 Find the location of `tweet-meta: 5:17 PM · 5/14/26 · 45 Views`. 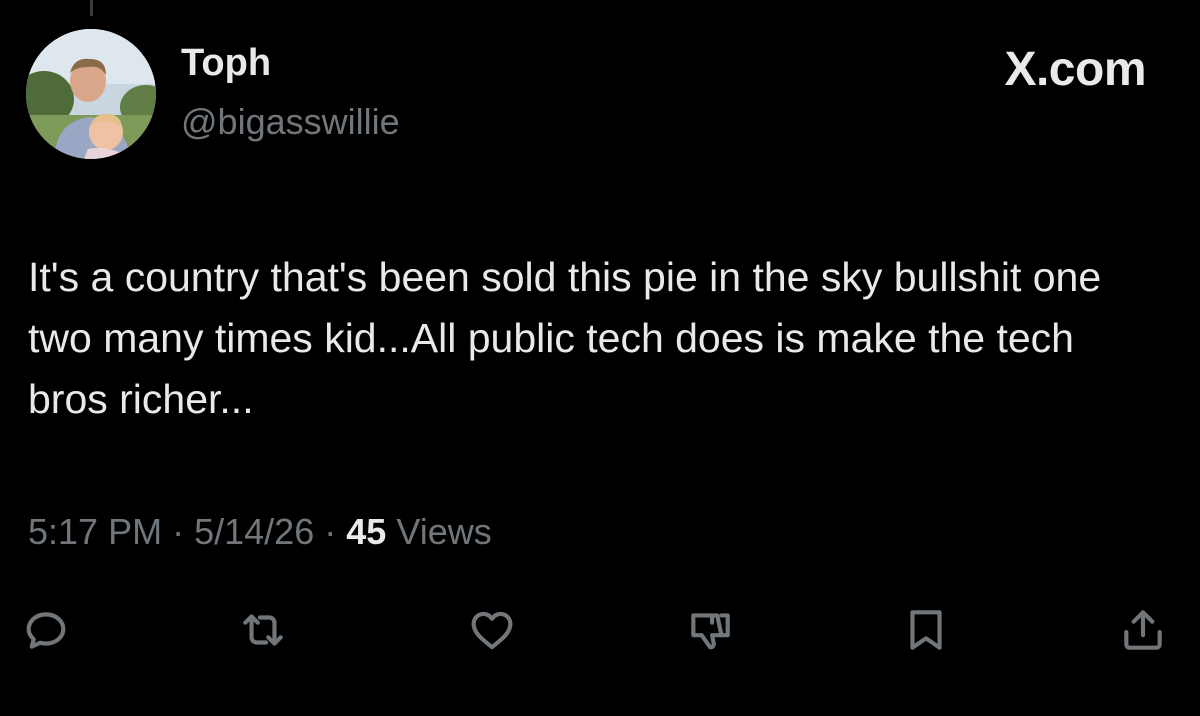

tweet-meta: 5:17 PM · 5/14/26 · 45 Views is located at coordinates (260, 532).